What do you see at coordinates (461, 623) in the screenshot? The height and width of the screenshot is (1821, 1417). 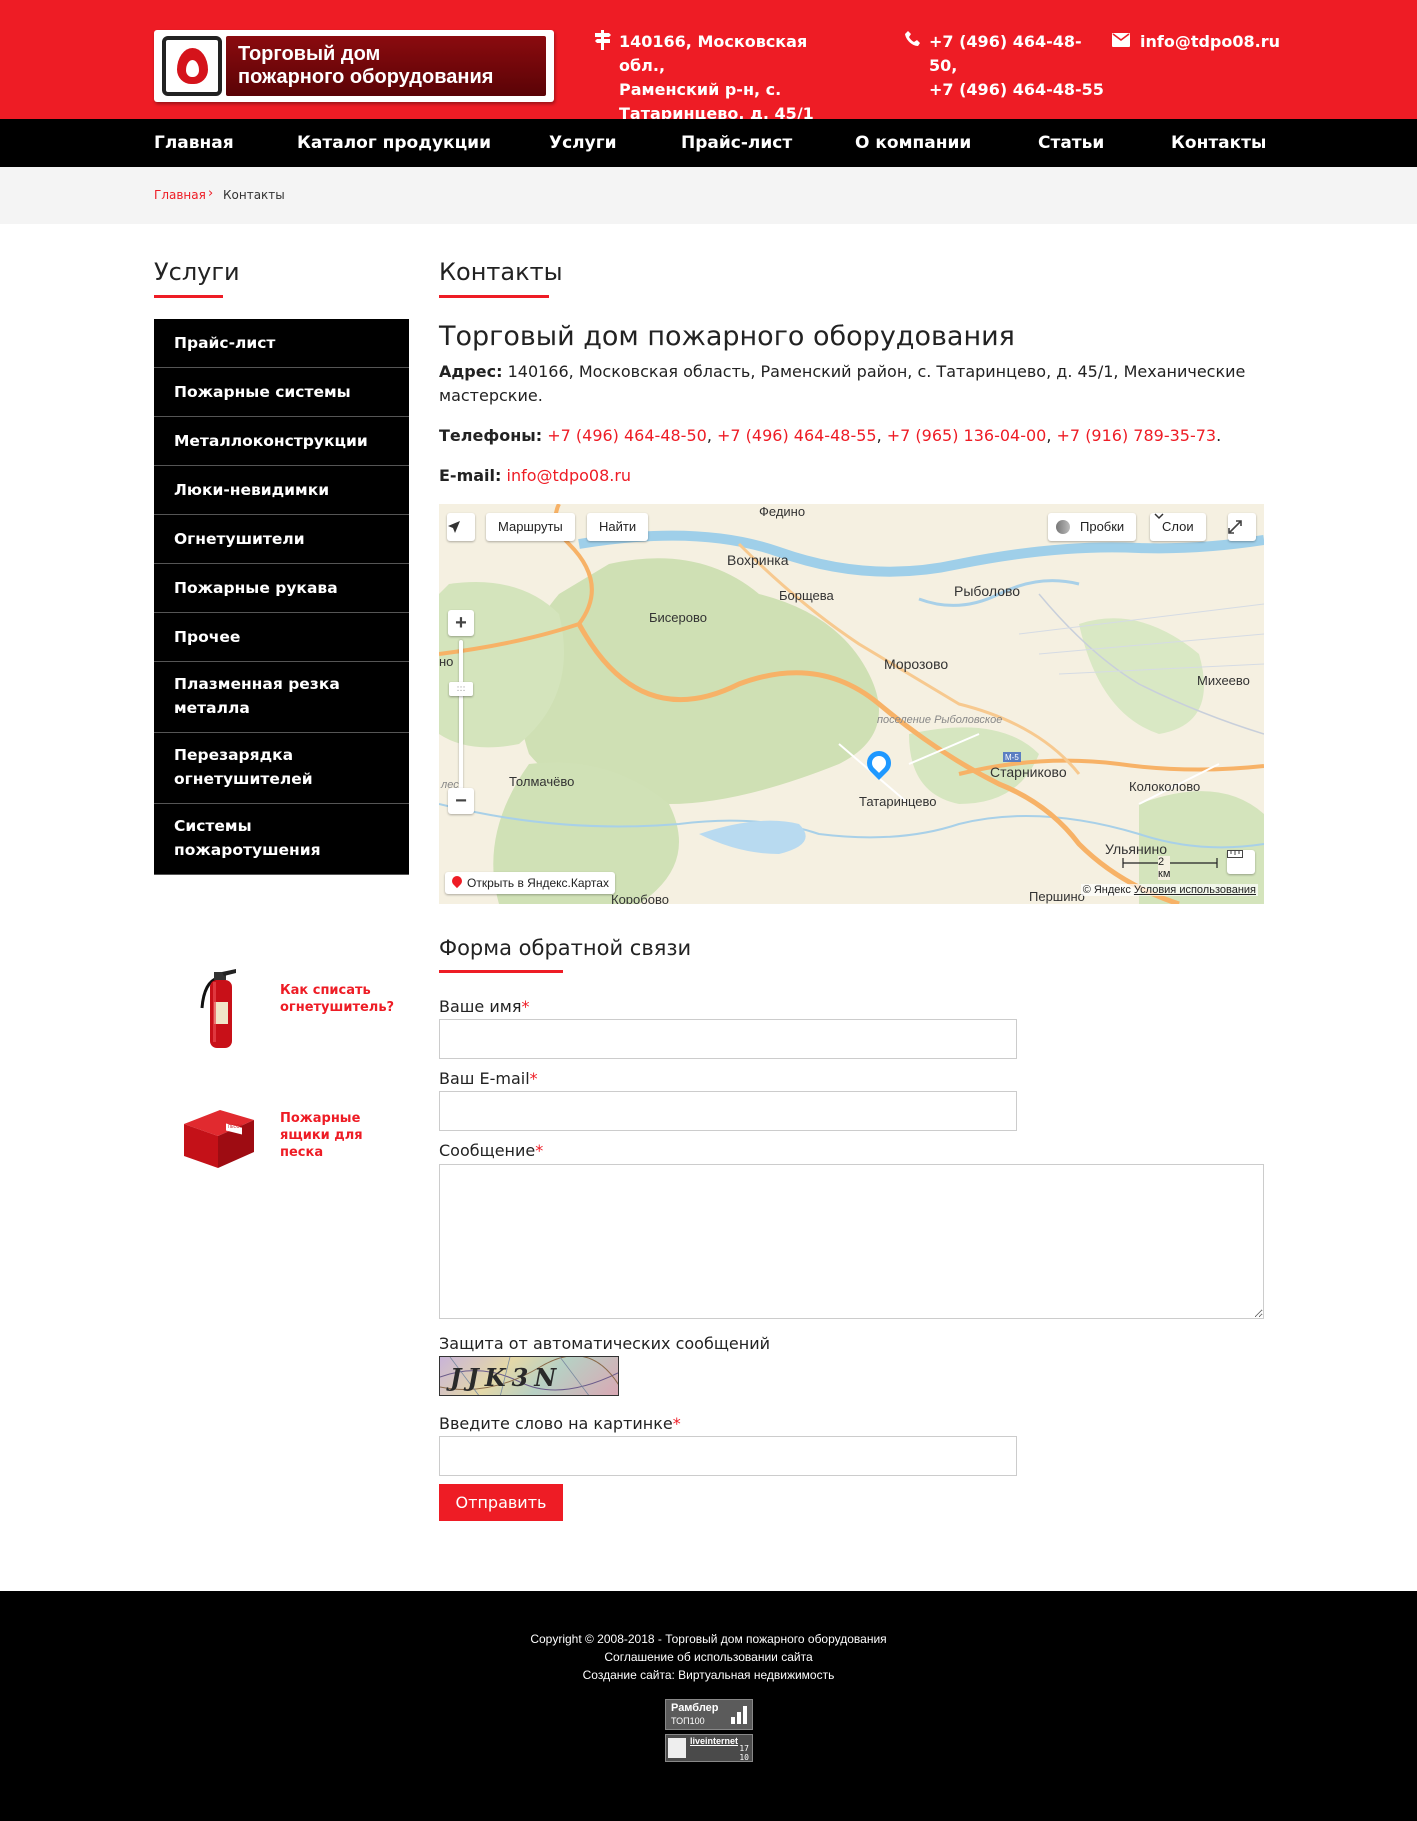 I see `zoom-in-button: +` at bounding box center [461, 623].